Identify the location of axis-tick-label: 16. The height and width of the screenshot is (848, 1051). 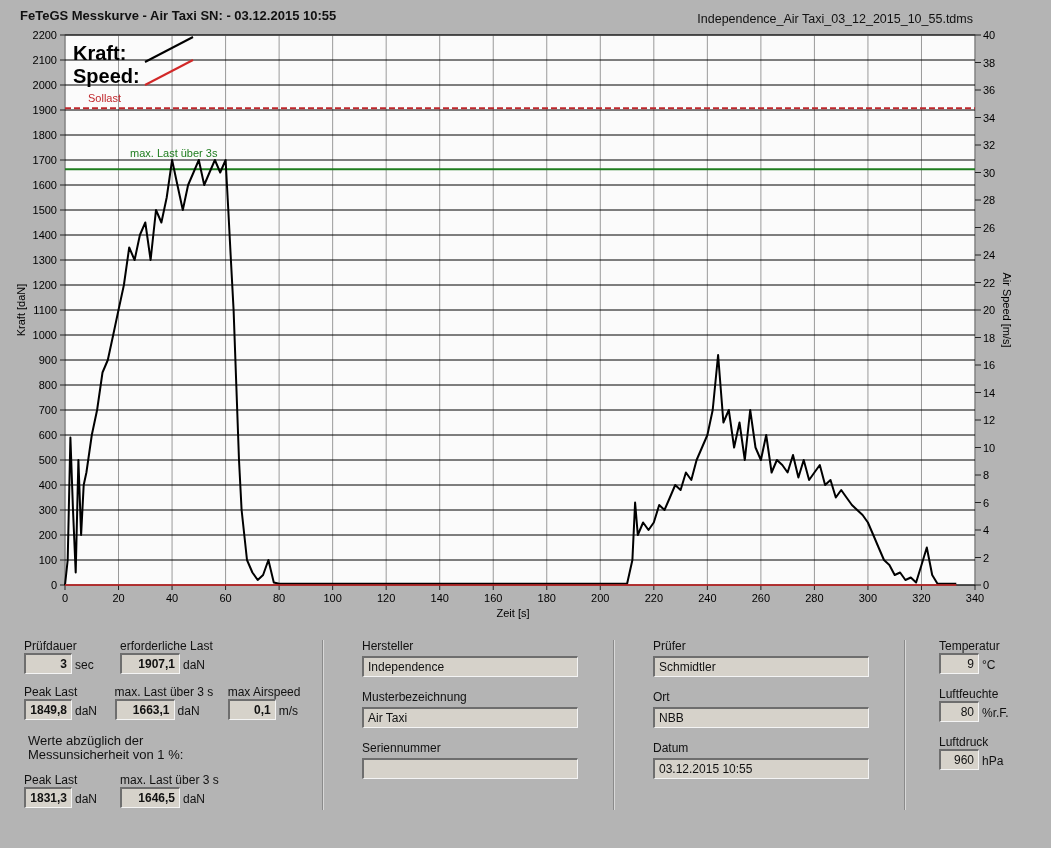
(989, 365).